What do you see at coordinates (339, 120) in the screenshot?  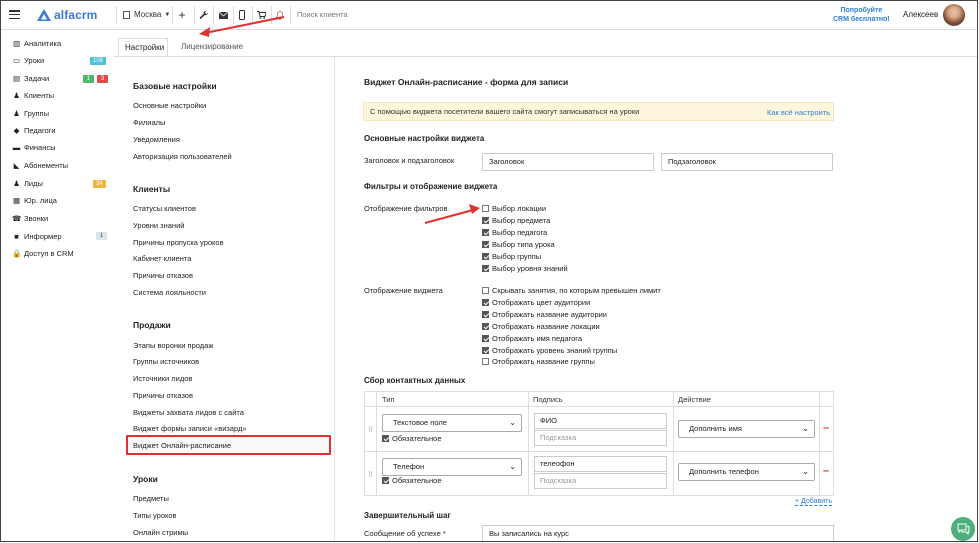 I see `annotation-arrows` at bounding box center [339, 120].